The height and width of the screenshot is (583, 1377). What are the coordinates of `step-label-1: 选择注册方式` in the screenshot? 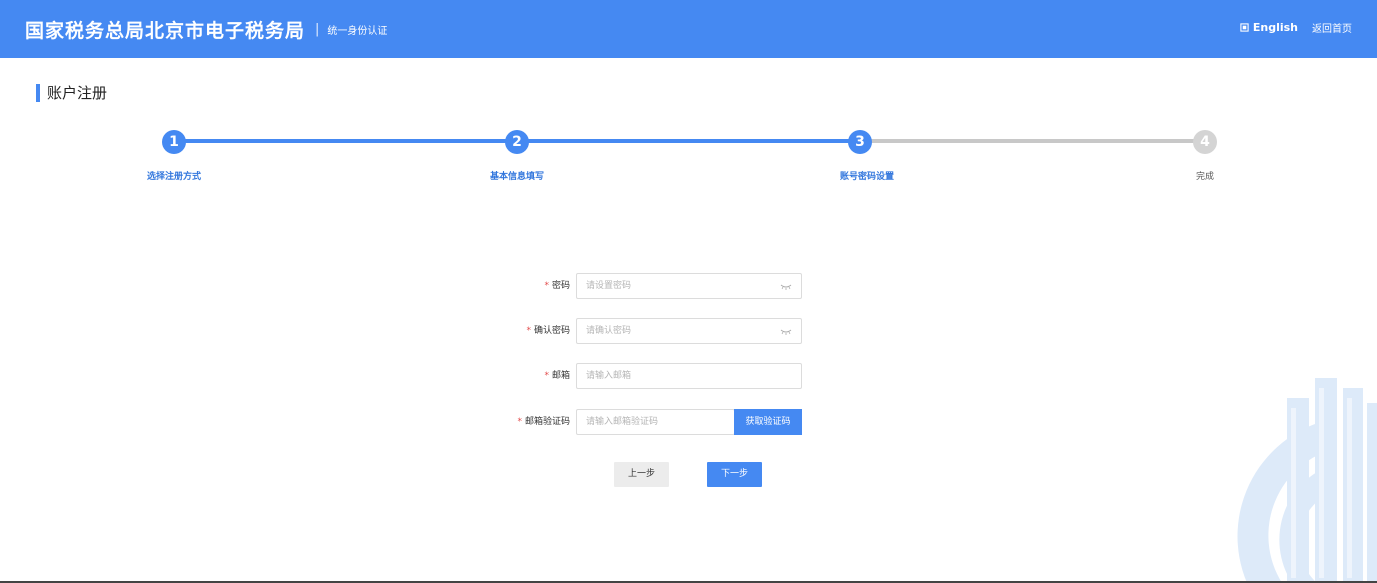 It's located at (173, 177).